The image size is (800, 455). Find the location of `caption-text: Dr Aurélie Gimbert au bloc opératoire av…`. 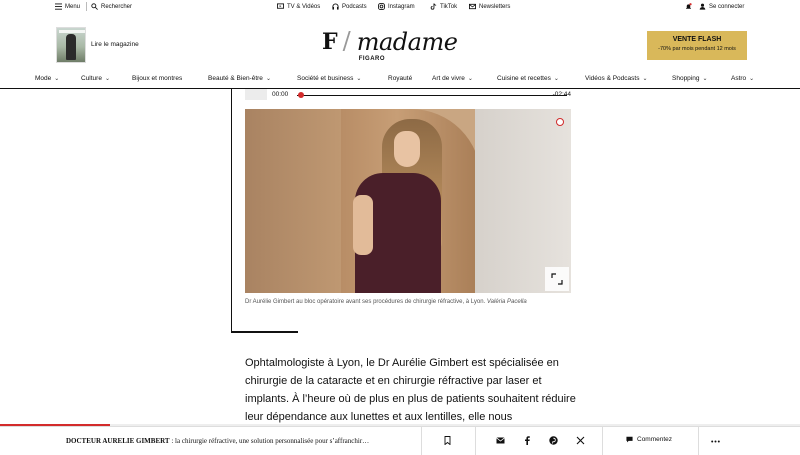

caption-text: Dr Aurélie Gimbert au bloc opératoire av… is located at coordinates (365, 302).